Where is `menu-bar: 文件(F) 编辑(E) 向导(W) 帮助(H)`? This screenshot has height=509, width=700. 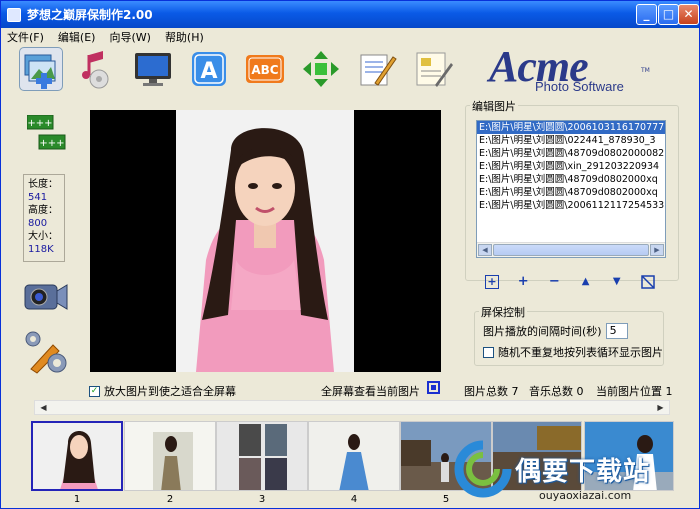
menu-bar: 文件(F) 编辑(E) 向导(W) 帮助(H) is located at coordinates (350, 37).